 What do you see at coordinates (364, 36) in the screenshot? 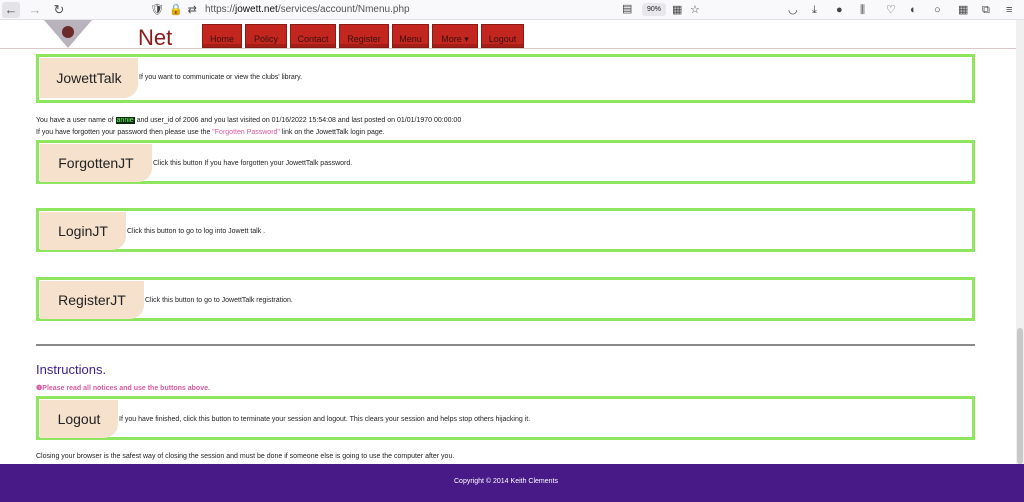
I see `menu-register-button: Register` at bounding box center [364, 36].